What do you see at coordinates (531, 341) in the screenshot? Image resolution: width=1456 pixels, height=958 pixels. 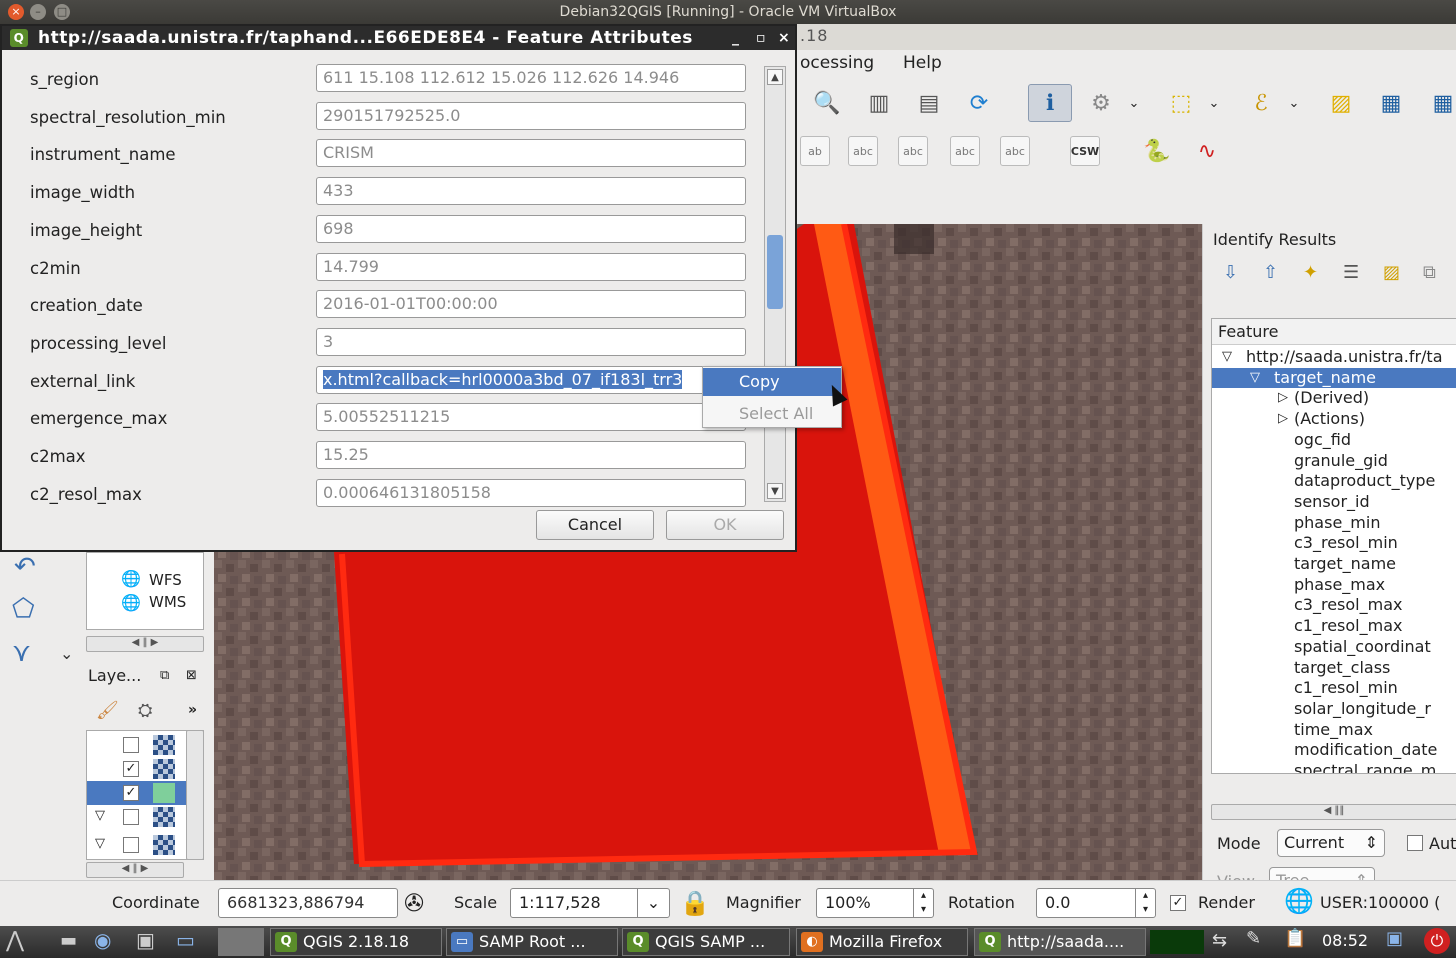 I see `field-input-processing-level: 3` at bounding box center [531, 341].